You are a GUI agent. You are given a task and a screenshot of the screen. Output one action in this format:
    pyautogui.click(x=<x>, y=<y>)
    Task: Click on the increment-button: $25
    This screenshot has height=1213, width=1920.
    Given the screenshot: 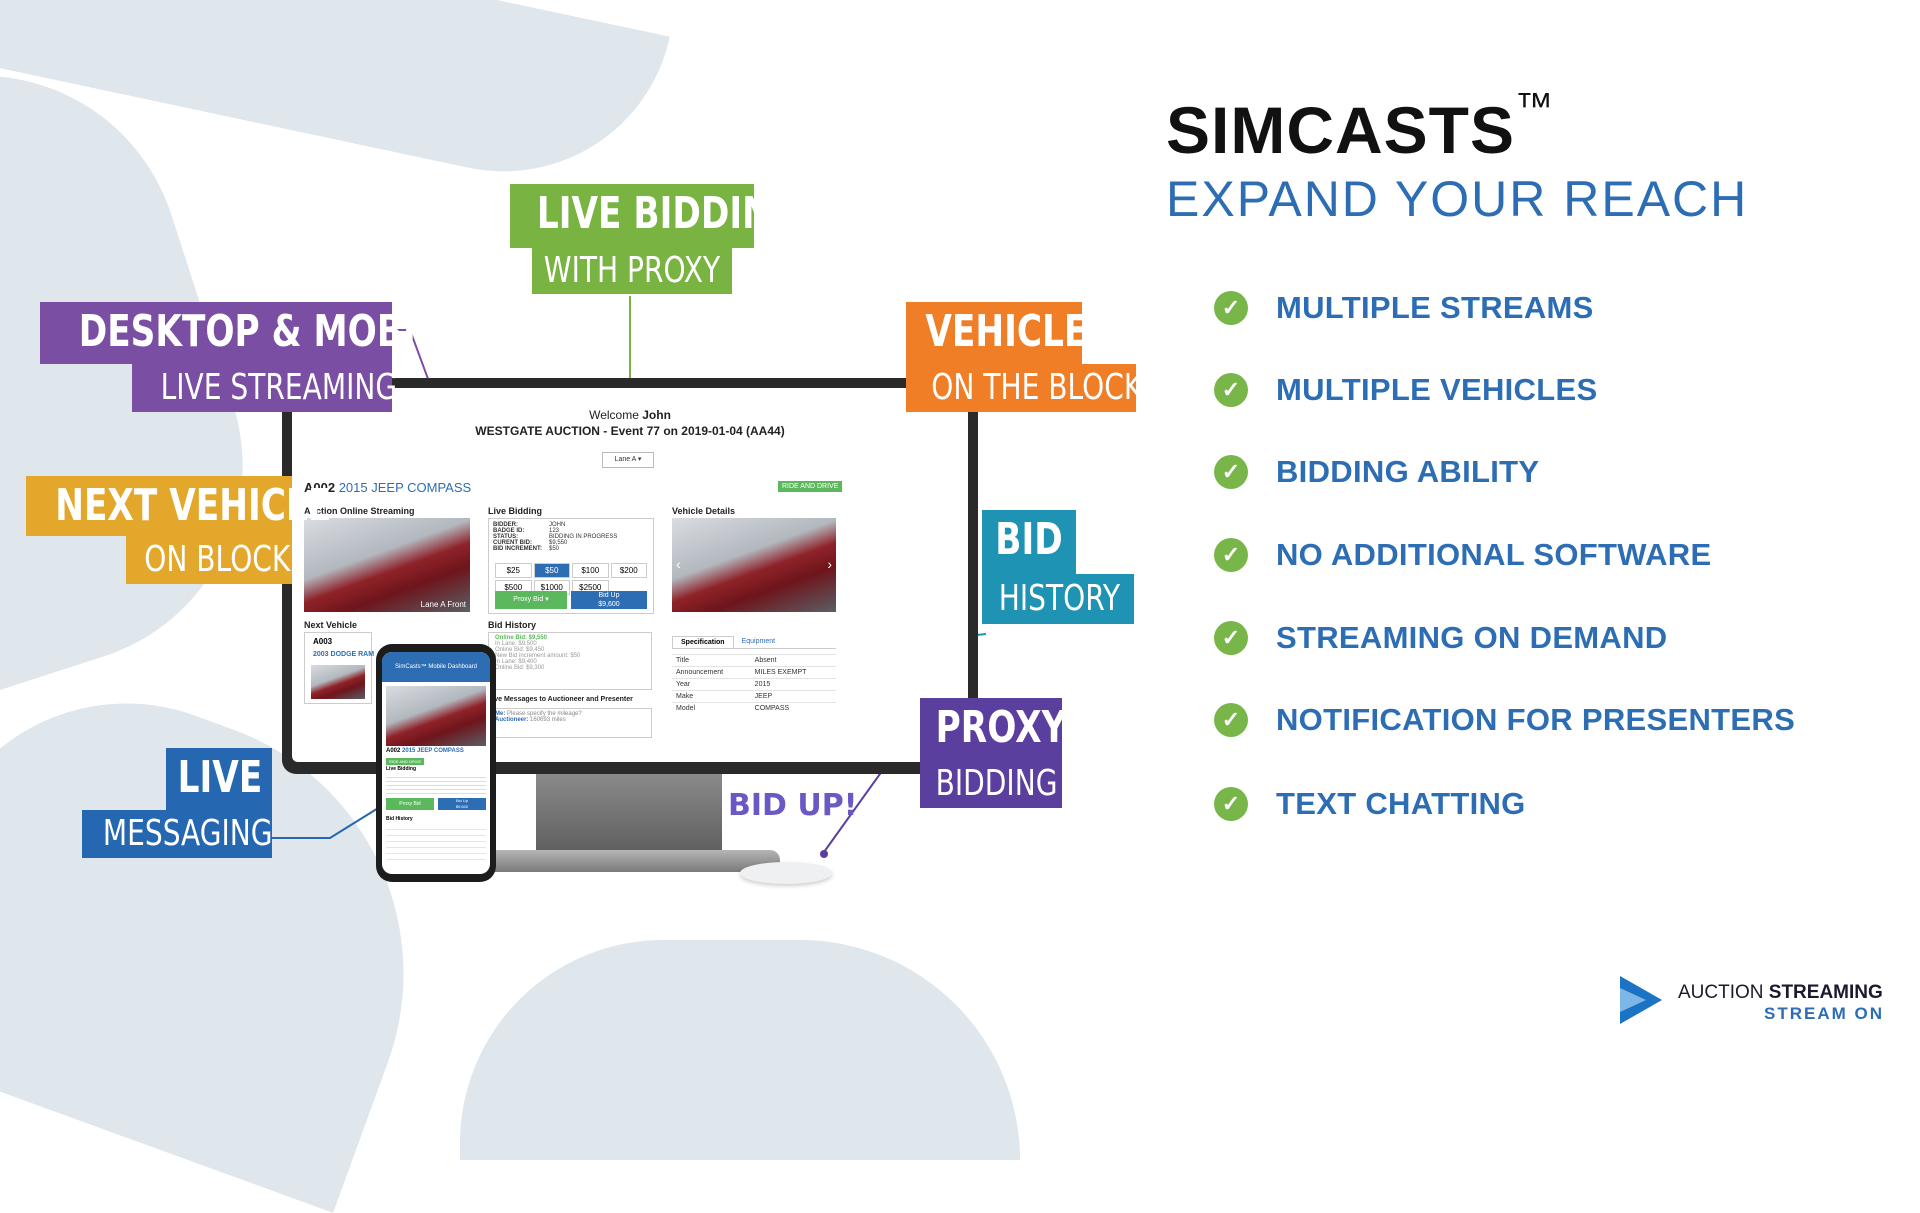 What is the action you would take?
    pyautogui.click(x=513, y=570)
    